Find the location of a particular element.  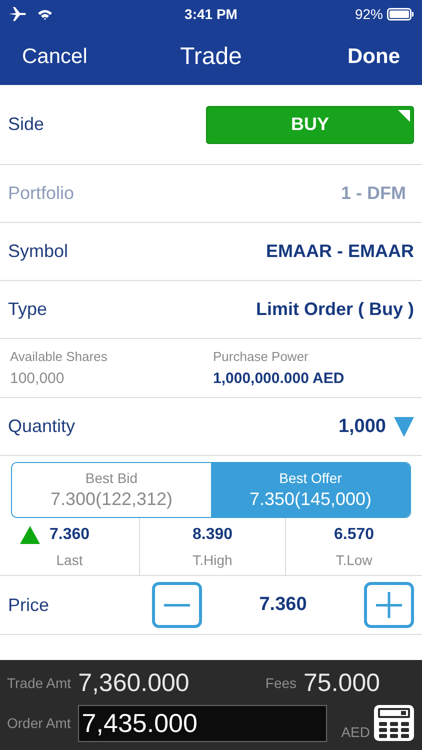

increase-button is located at coordinates (389, 605).